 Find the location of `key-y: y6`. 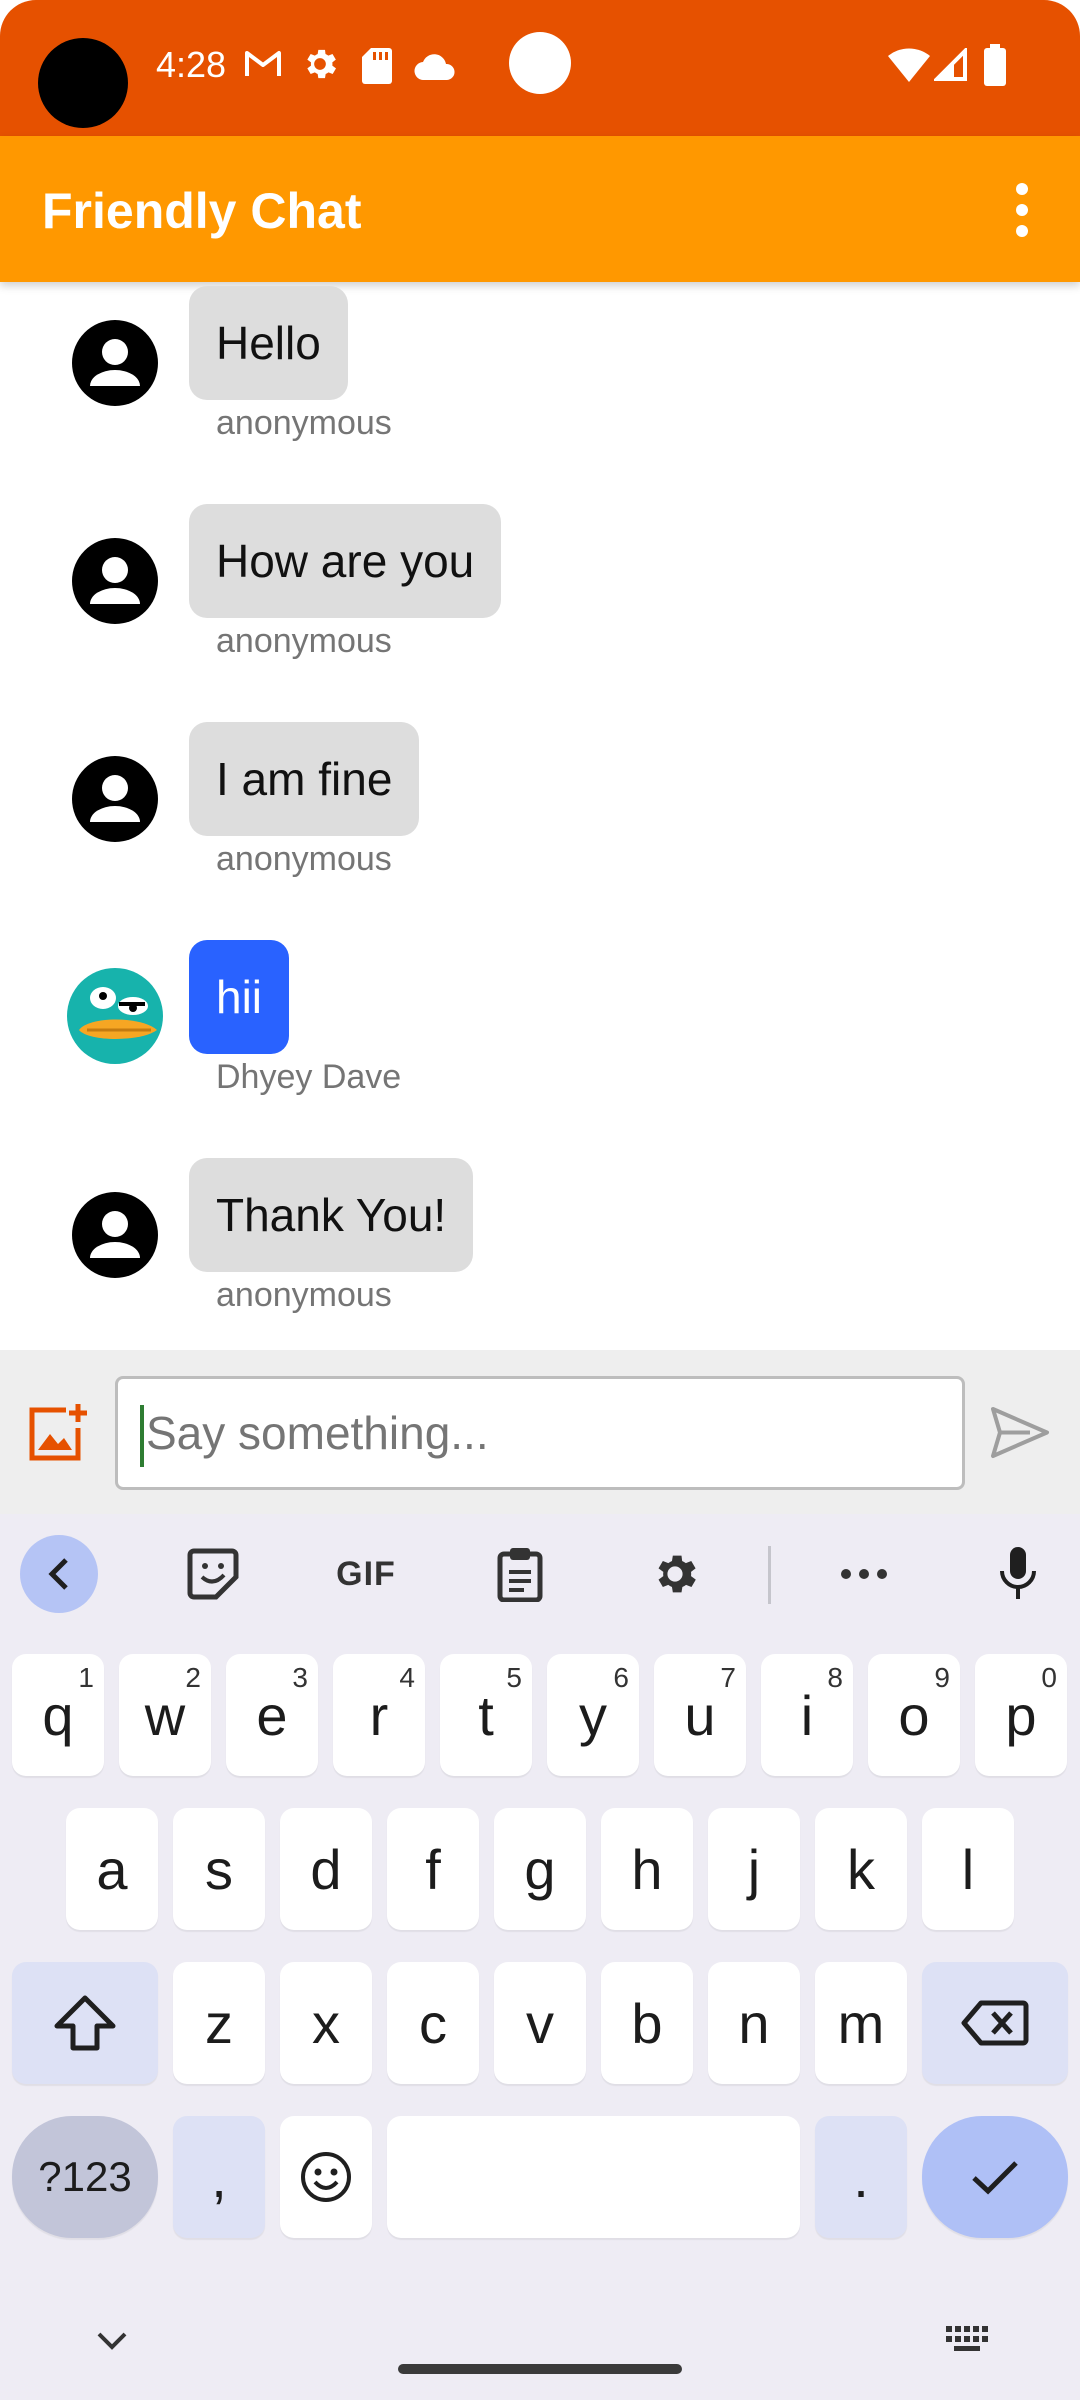

key-y: y6 is located at coordinates (593, 1715).